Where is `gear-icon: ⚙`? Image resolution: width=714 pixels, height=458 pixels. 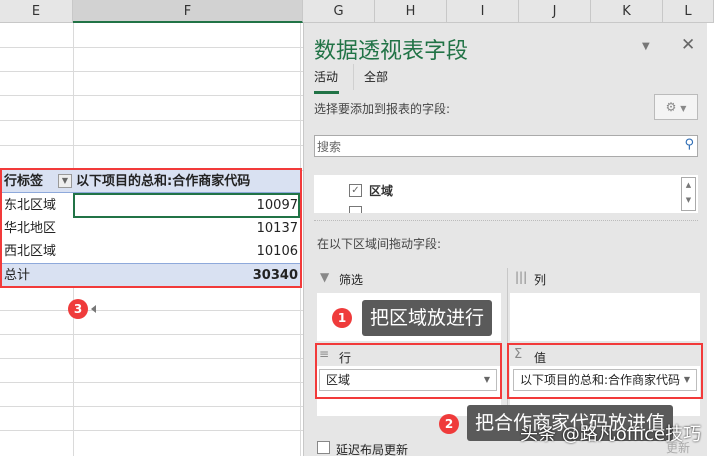
gear-icon: ⚙ is located at coordinates (671, 107).